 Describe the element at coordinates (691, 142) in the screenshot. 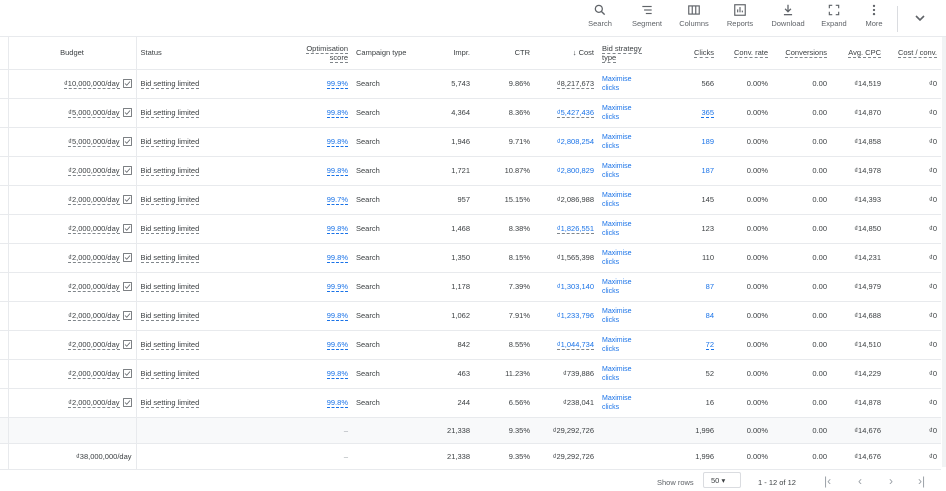

I see `clicks-cell: 189` at that location.